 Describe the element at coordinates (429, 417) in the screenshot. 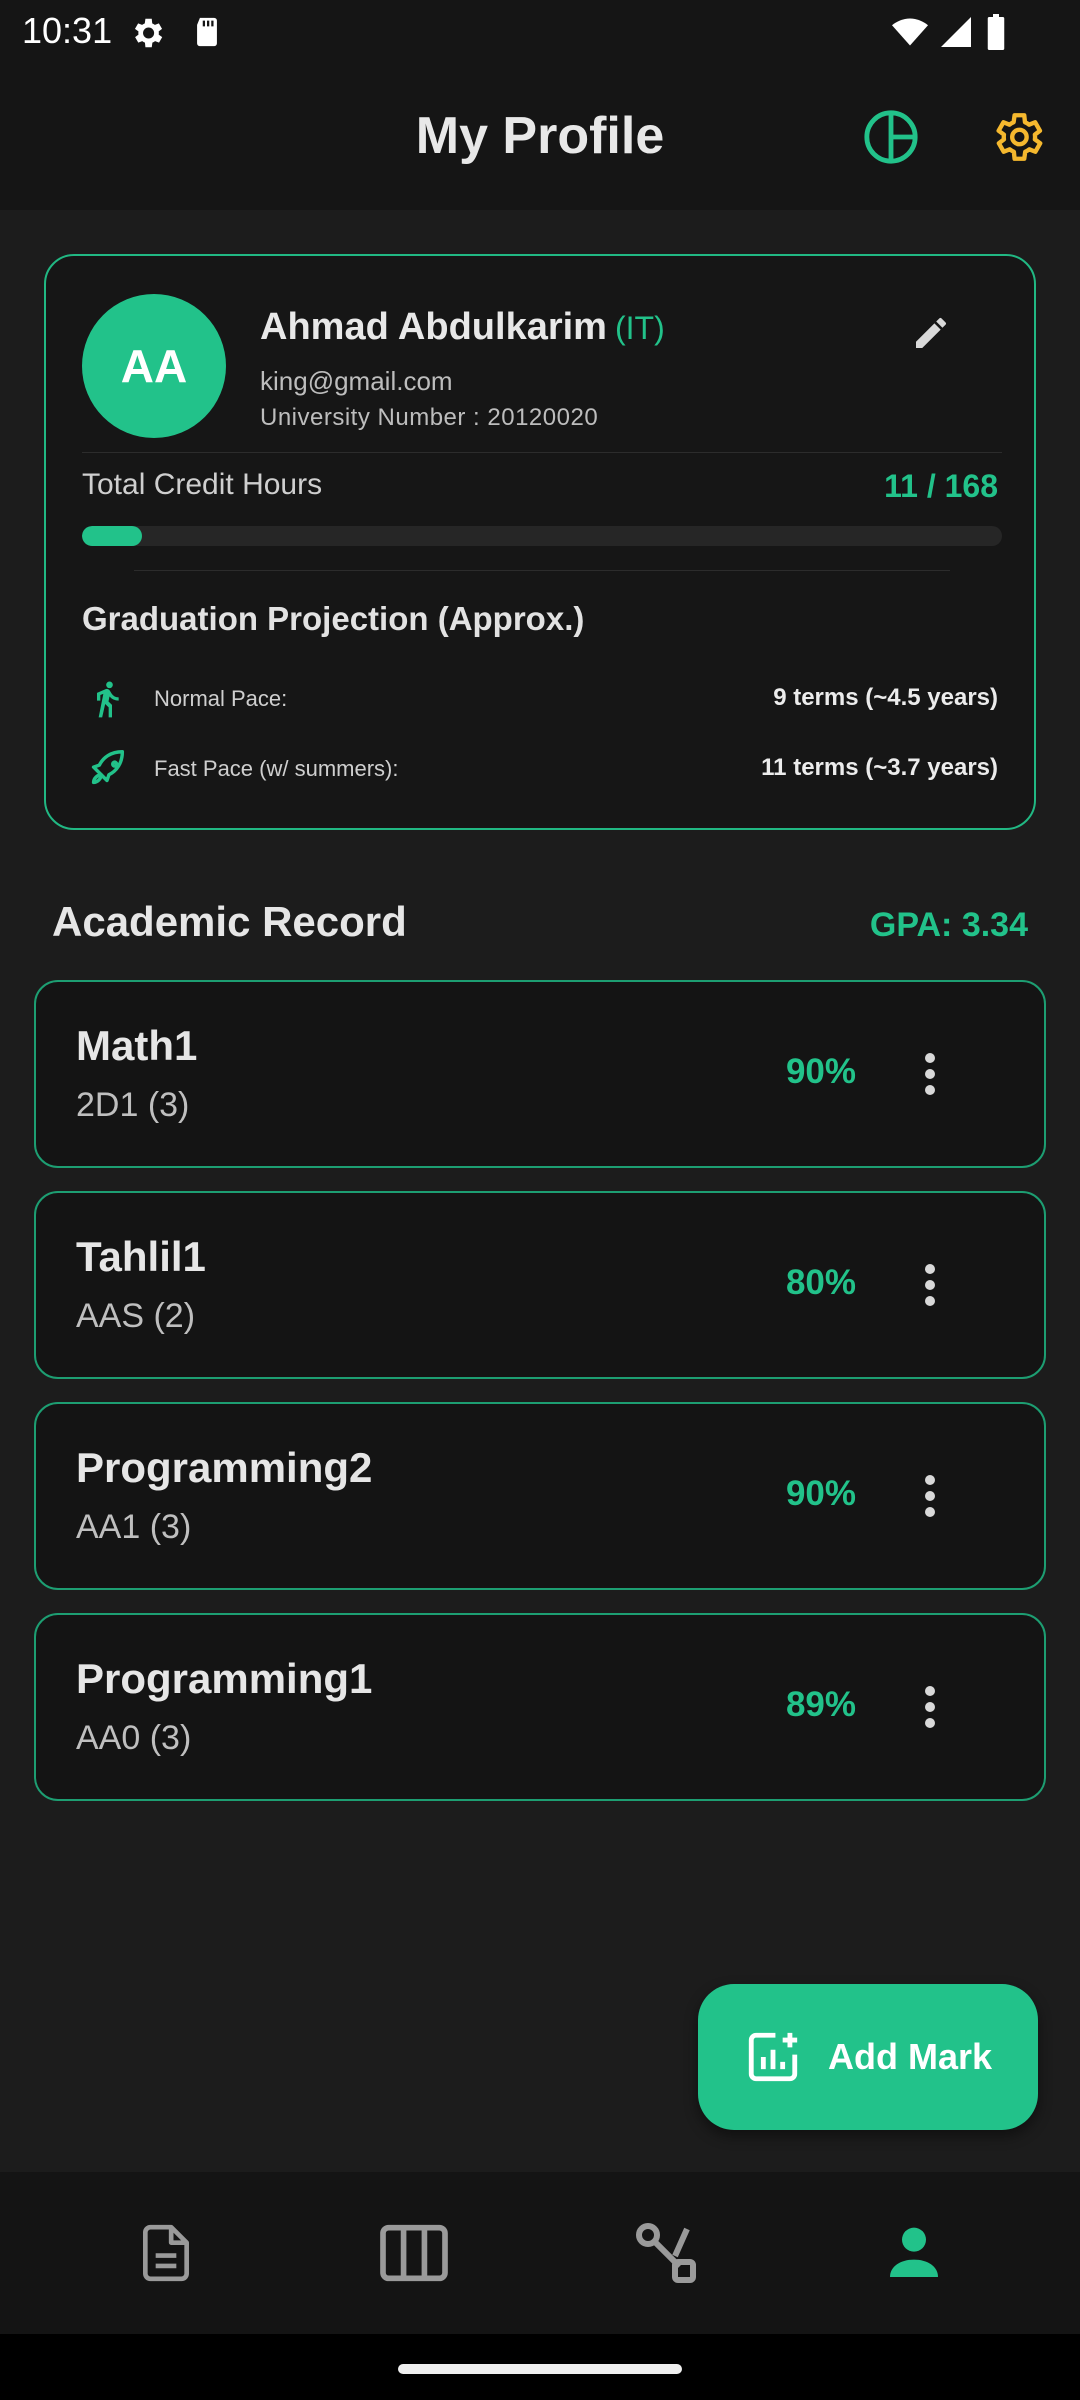

I see `university-number: University Number : 20120020` at that location.